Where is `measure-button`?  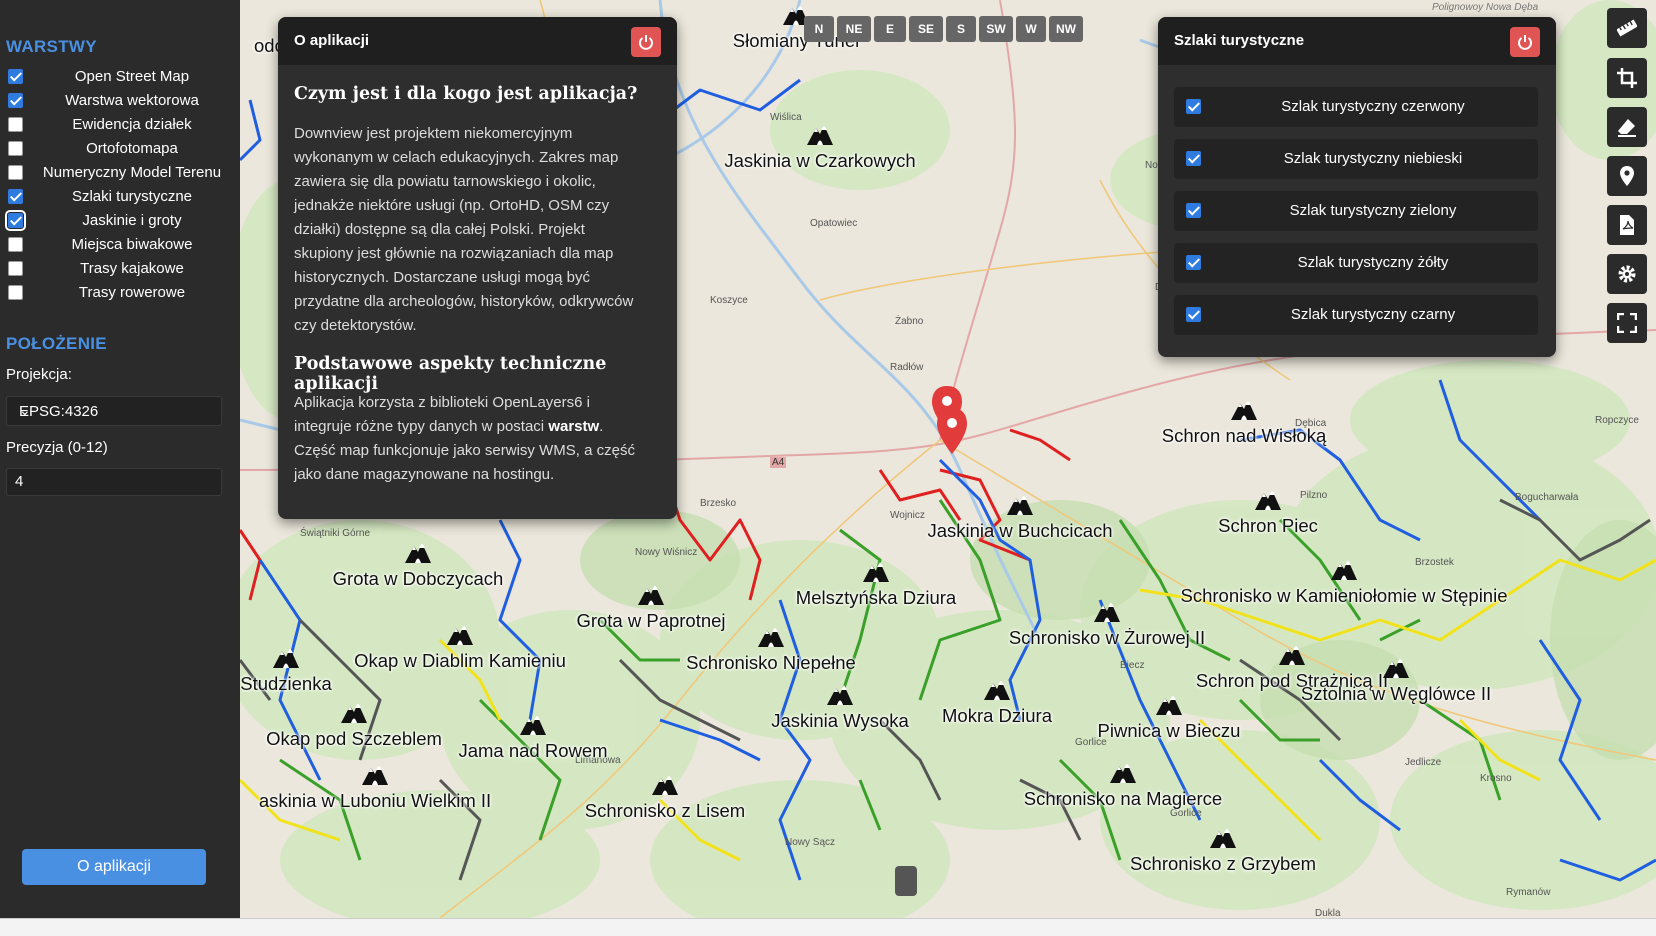 measure-button is located at coordinates (1627, 28).